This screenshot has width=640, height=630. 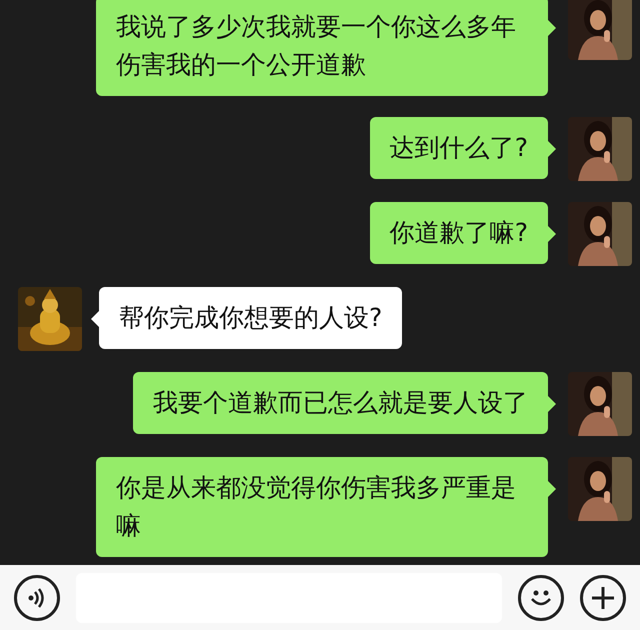 I want to click on message-bubble: 你是从来都没觉得你伤害我多严重是嘛, so click(x=322, y=507).